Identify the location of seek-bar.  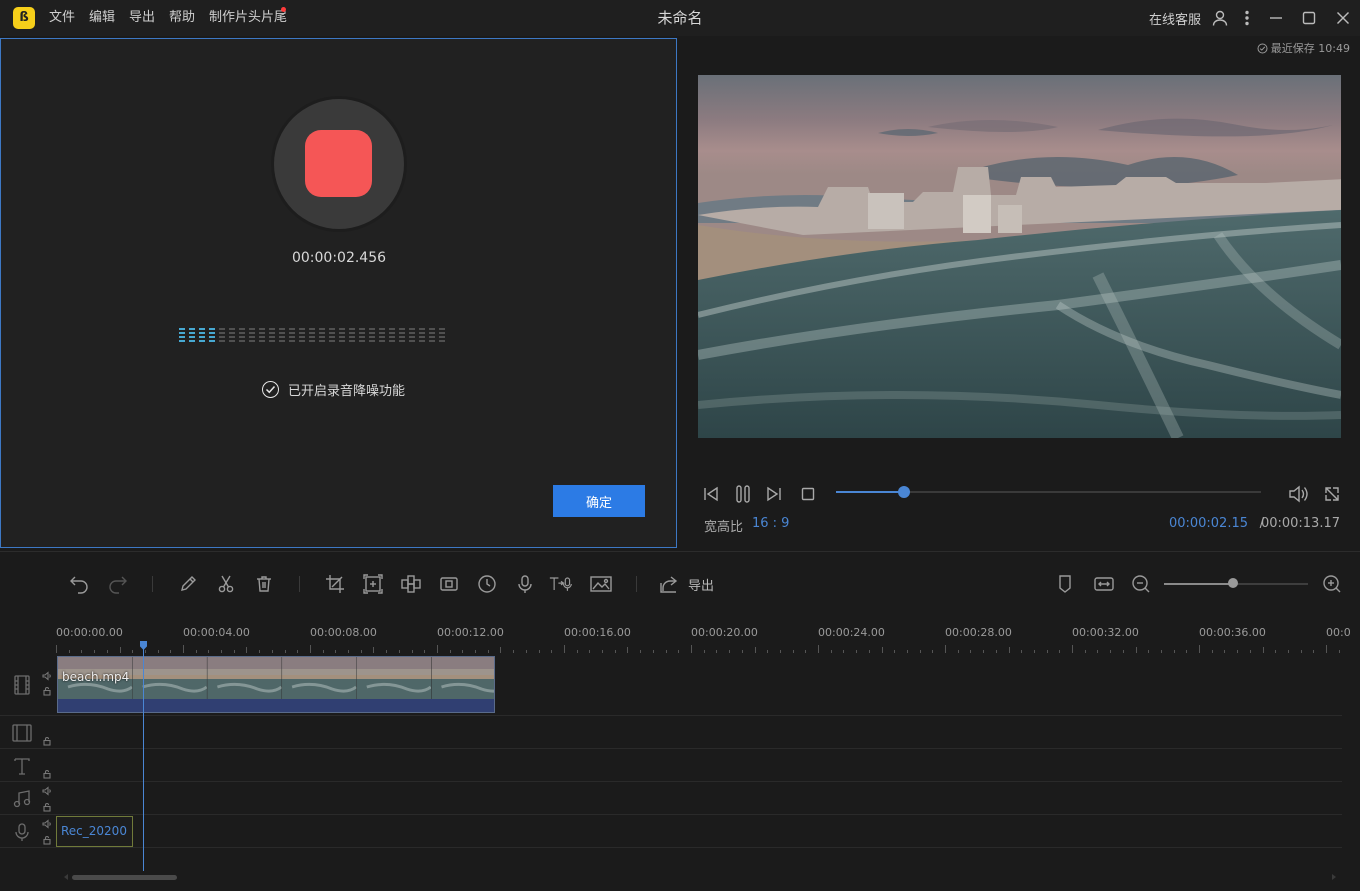
(1048, 492).